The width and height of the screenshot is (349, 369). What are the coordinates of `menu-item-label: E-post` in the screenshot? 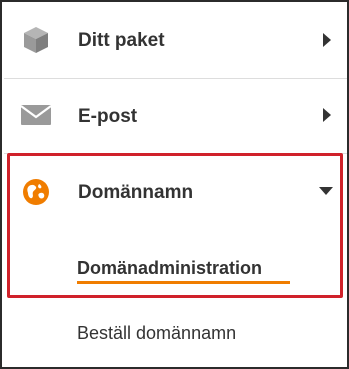 It's located at (108, 116).